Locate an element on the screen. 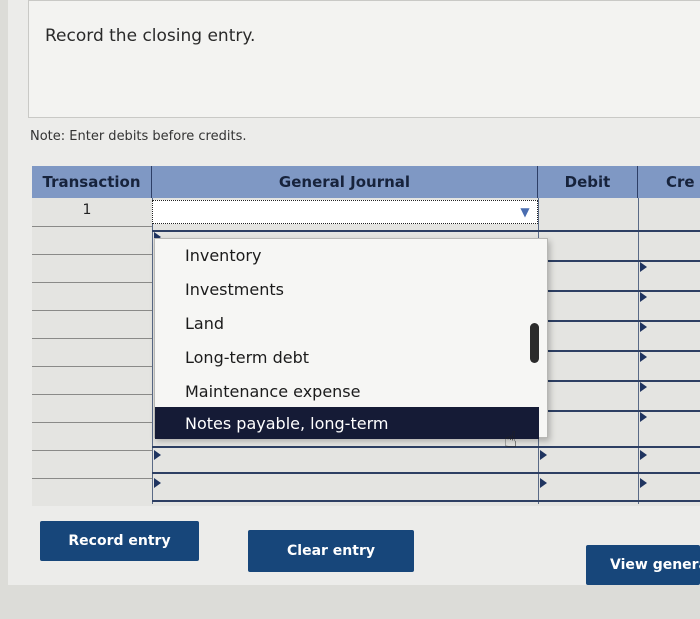 Image resolution: width=700 pixels, height=619 pixels. header-debit: Debit is located at coordinates (588, 182).